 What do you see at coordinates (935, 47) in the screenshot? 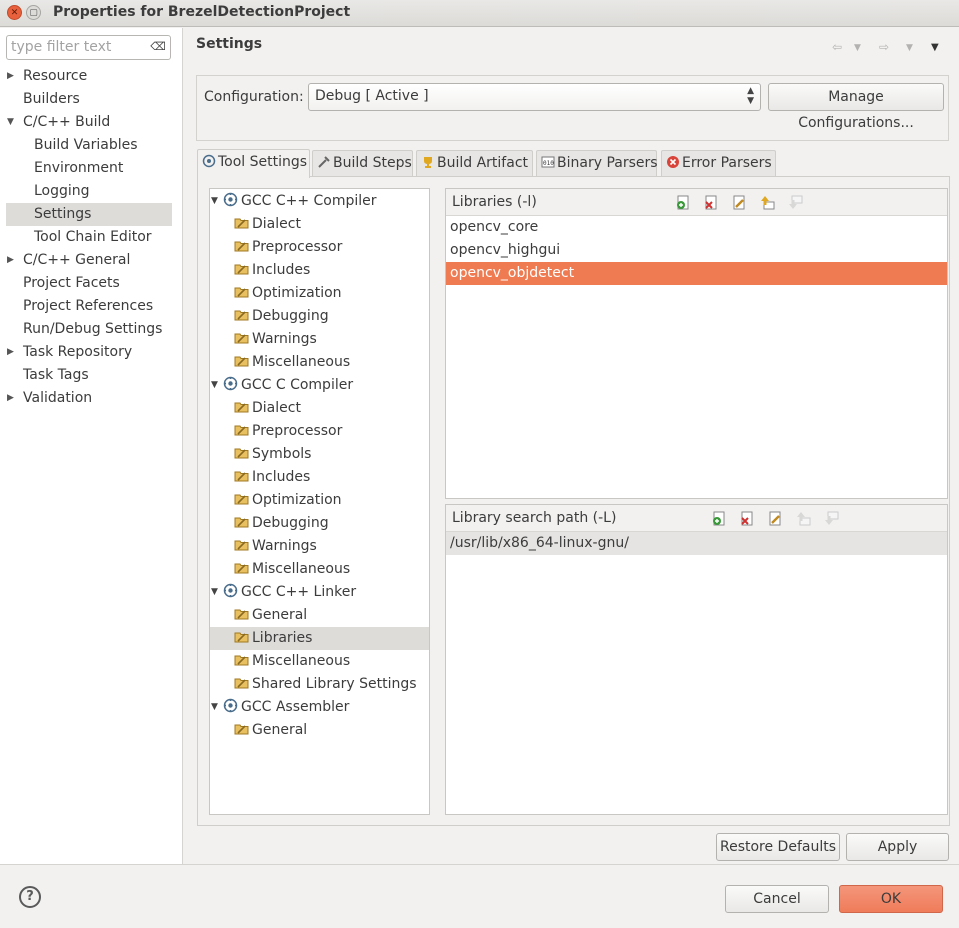
I see `view-menu-icon: ▼` at bounding box center [935, 47].